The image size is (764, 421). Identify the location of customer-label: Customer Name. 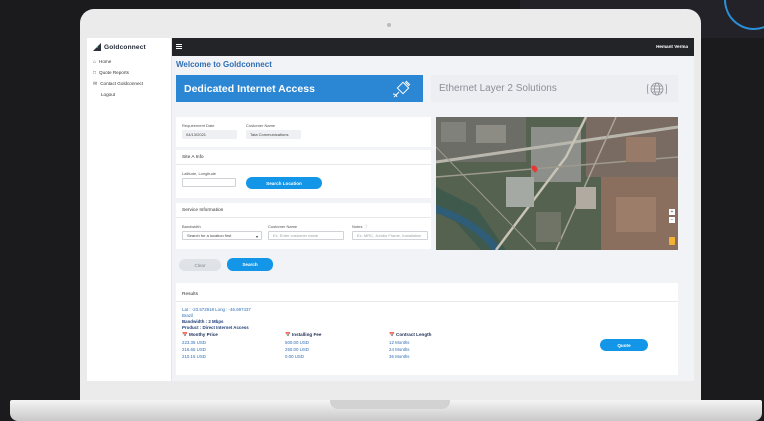
(261, 125).